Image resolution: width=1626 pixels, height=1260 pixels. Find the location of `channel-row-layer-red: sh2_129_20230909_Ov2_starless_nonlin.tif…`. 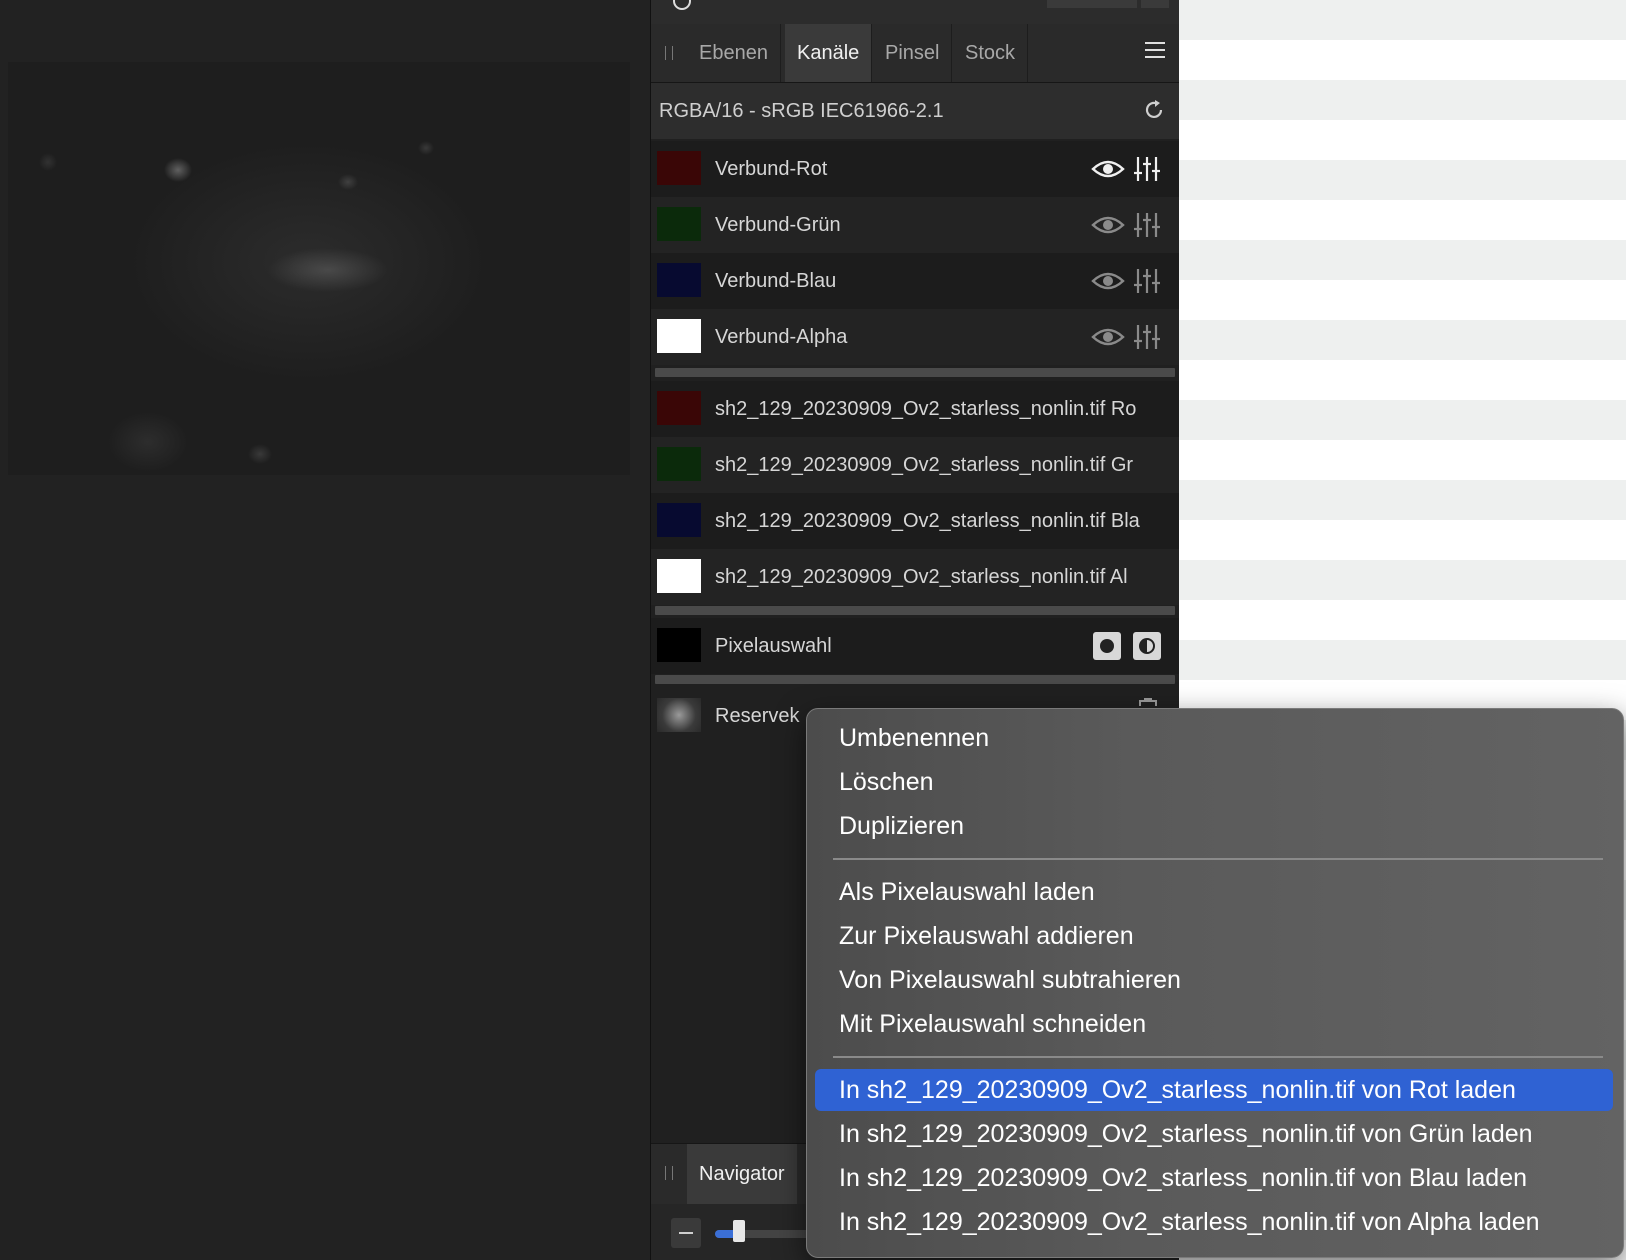

channel-row-layer-red: sh2_129_20230909_Ov2_starless_nonlin.tif… is located at coordinates (915, 409).